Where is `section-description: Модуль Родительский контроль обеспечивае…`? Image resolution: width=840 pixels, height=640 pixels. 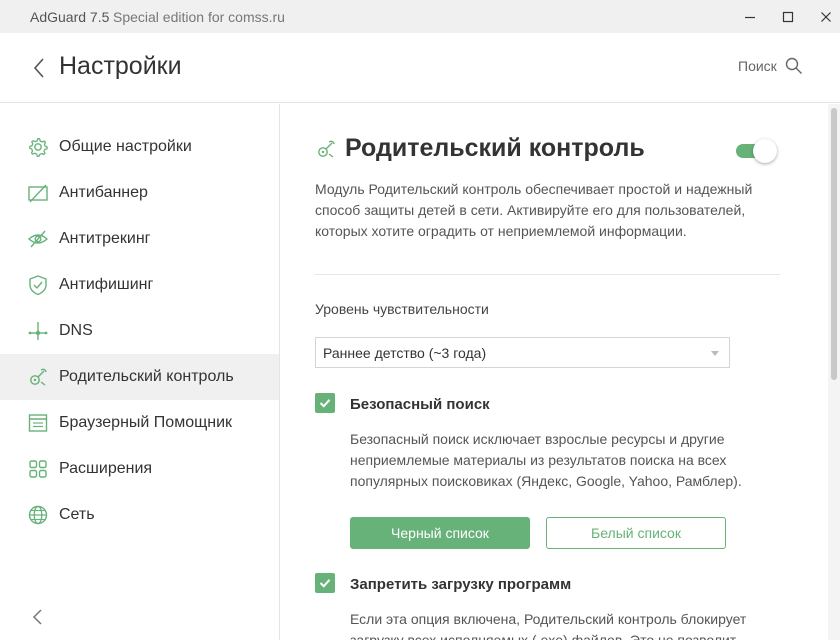
section-description: Модуль Родительский контроль обеспечивае… is located at coordinates (534, 210).